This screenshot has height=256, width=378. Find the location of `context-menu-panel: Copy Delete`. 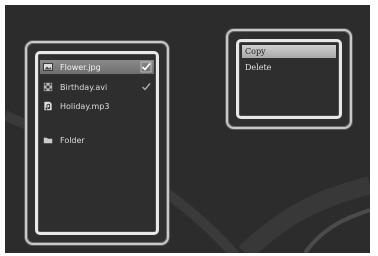

context-menu-panel: Copy Delete is located at coordinates (289, 79).